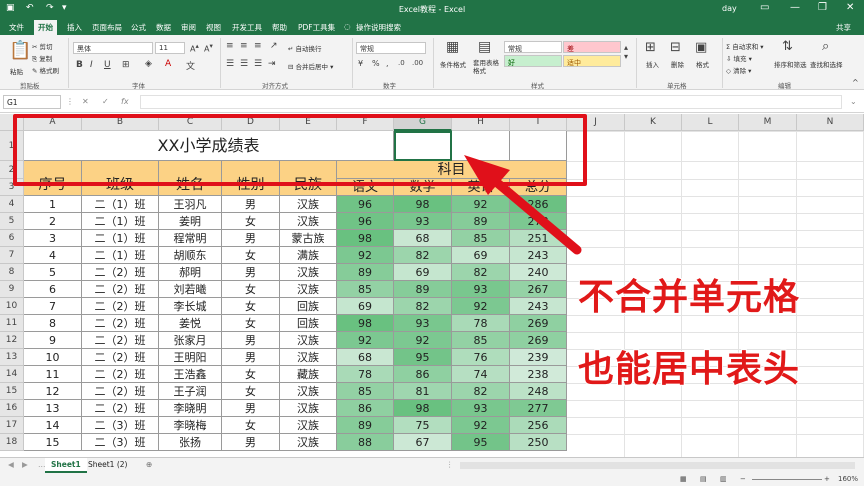 This screenshot has height=486, width=864. What do you see at coordinates (12, 323) in the screenshot?
I see `row-header-11: 11` at bounding box center [12, 323].